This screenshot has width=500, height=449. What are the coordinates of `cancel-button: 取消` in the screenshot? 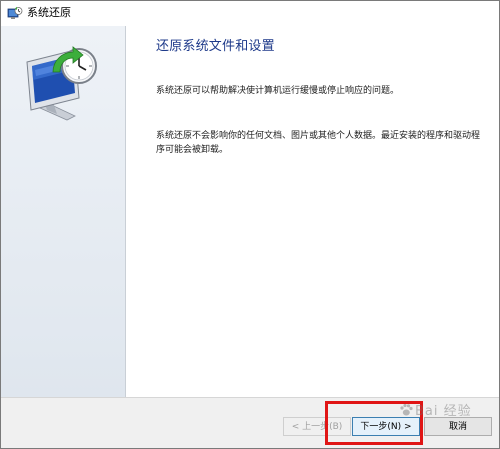 It's located at (458, 426).